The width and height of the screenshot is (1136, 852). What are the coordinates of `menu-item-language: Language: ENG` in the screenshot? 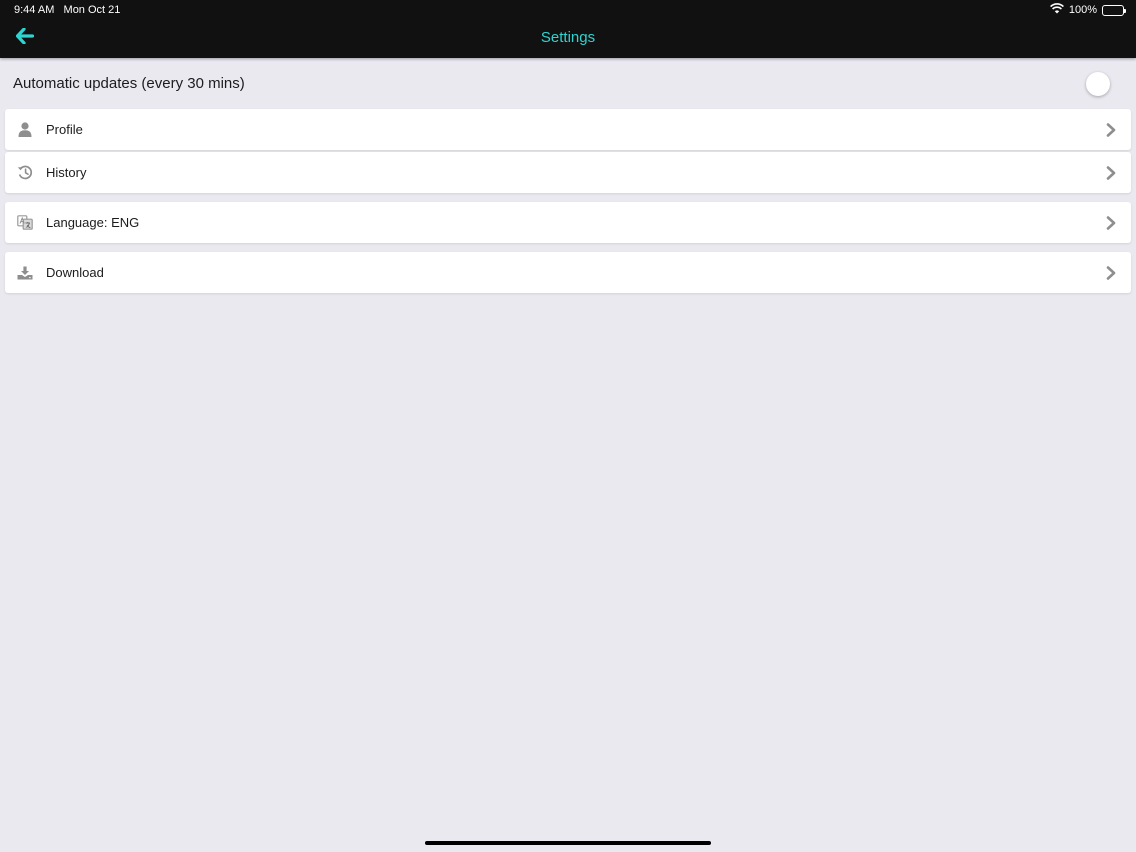 It's located at (568, 222).